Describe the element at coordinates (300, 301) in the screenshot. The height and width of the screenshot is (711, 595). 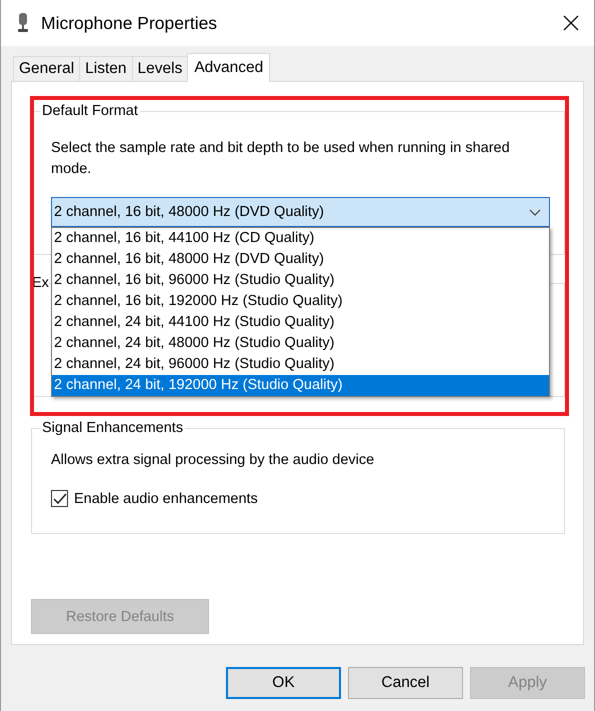
I see `dropdown-option: 2 channel, 16 bit, 192000 Hz (Studio Quality)` at that location.